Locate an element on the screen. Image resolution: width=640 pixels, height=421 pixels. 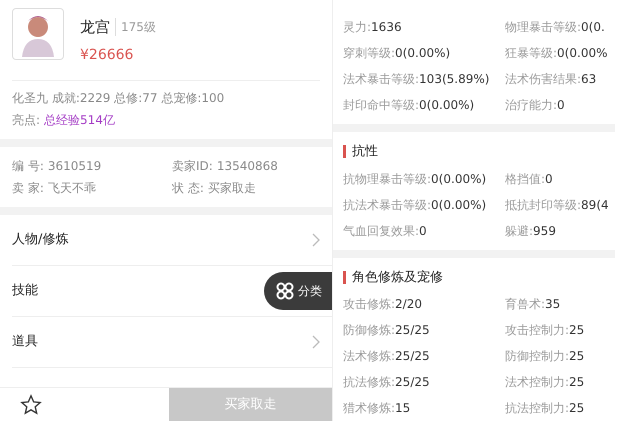
stat-label: 防御控制力: is located at coordinates (537, 356).